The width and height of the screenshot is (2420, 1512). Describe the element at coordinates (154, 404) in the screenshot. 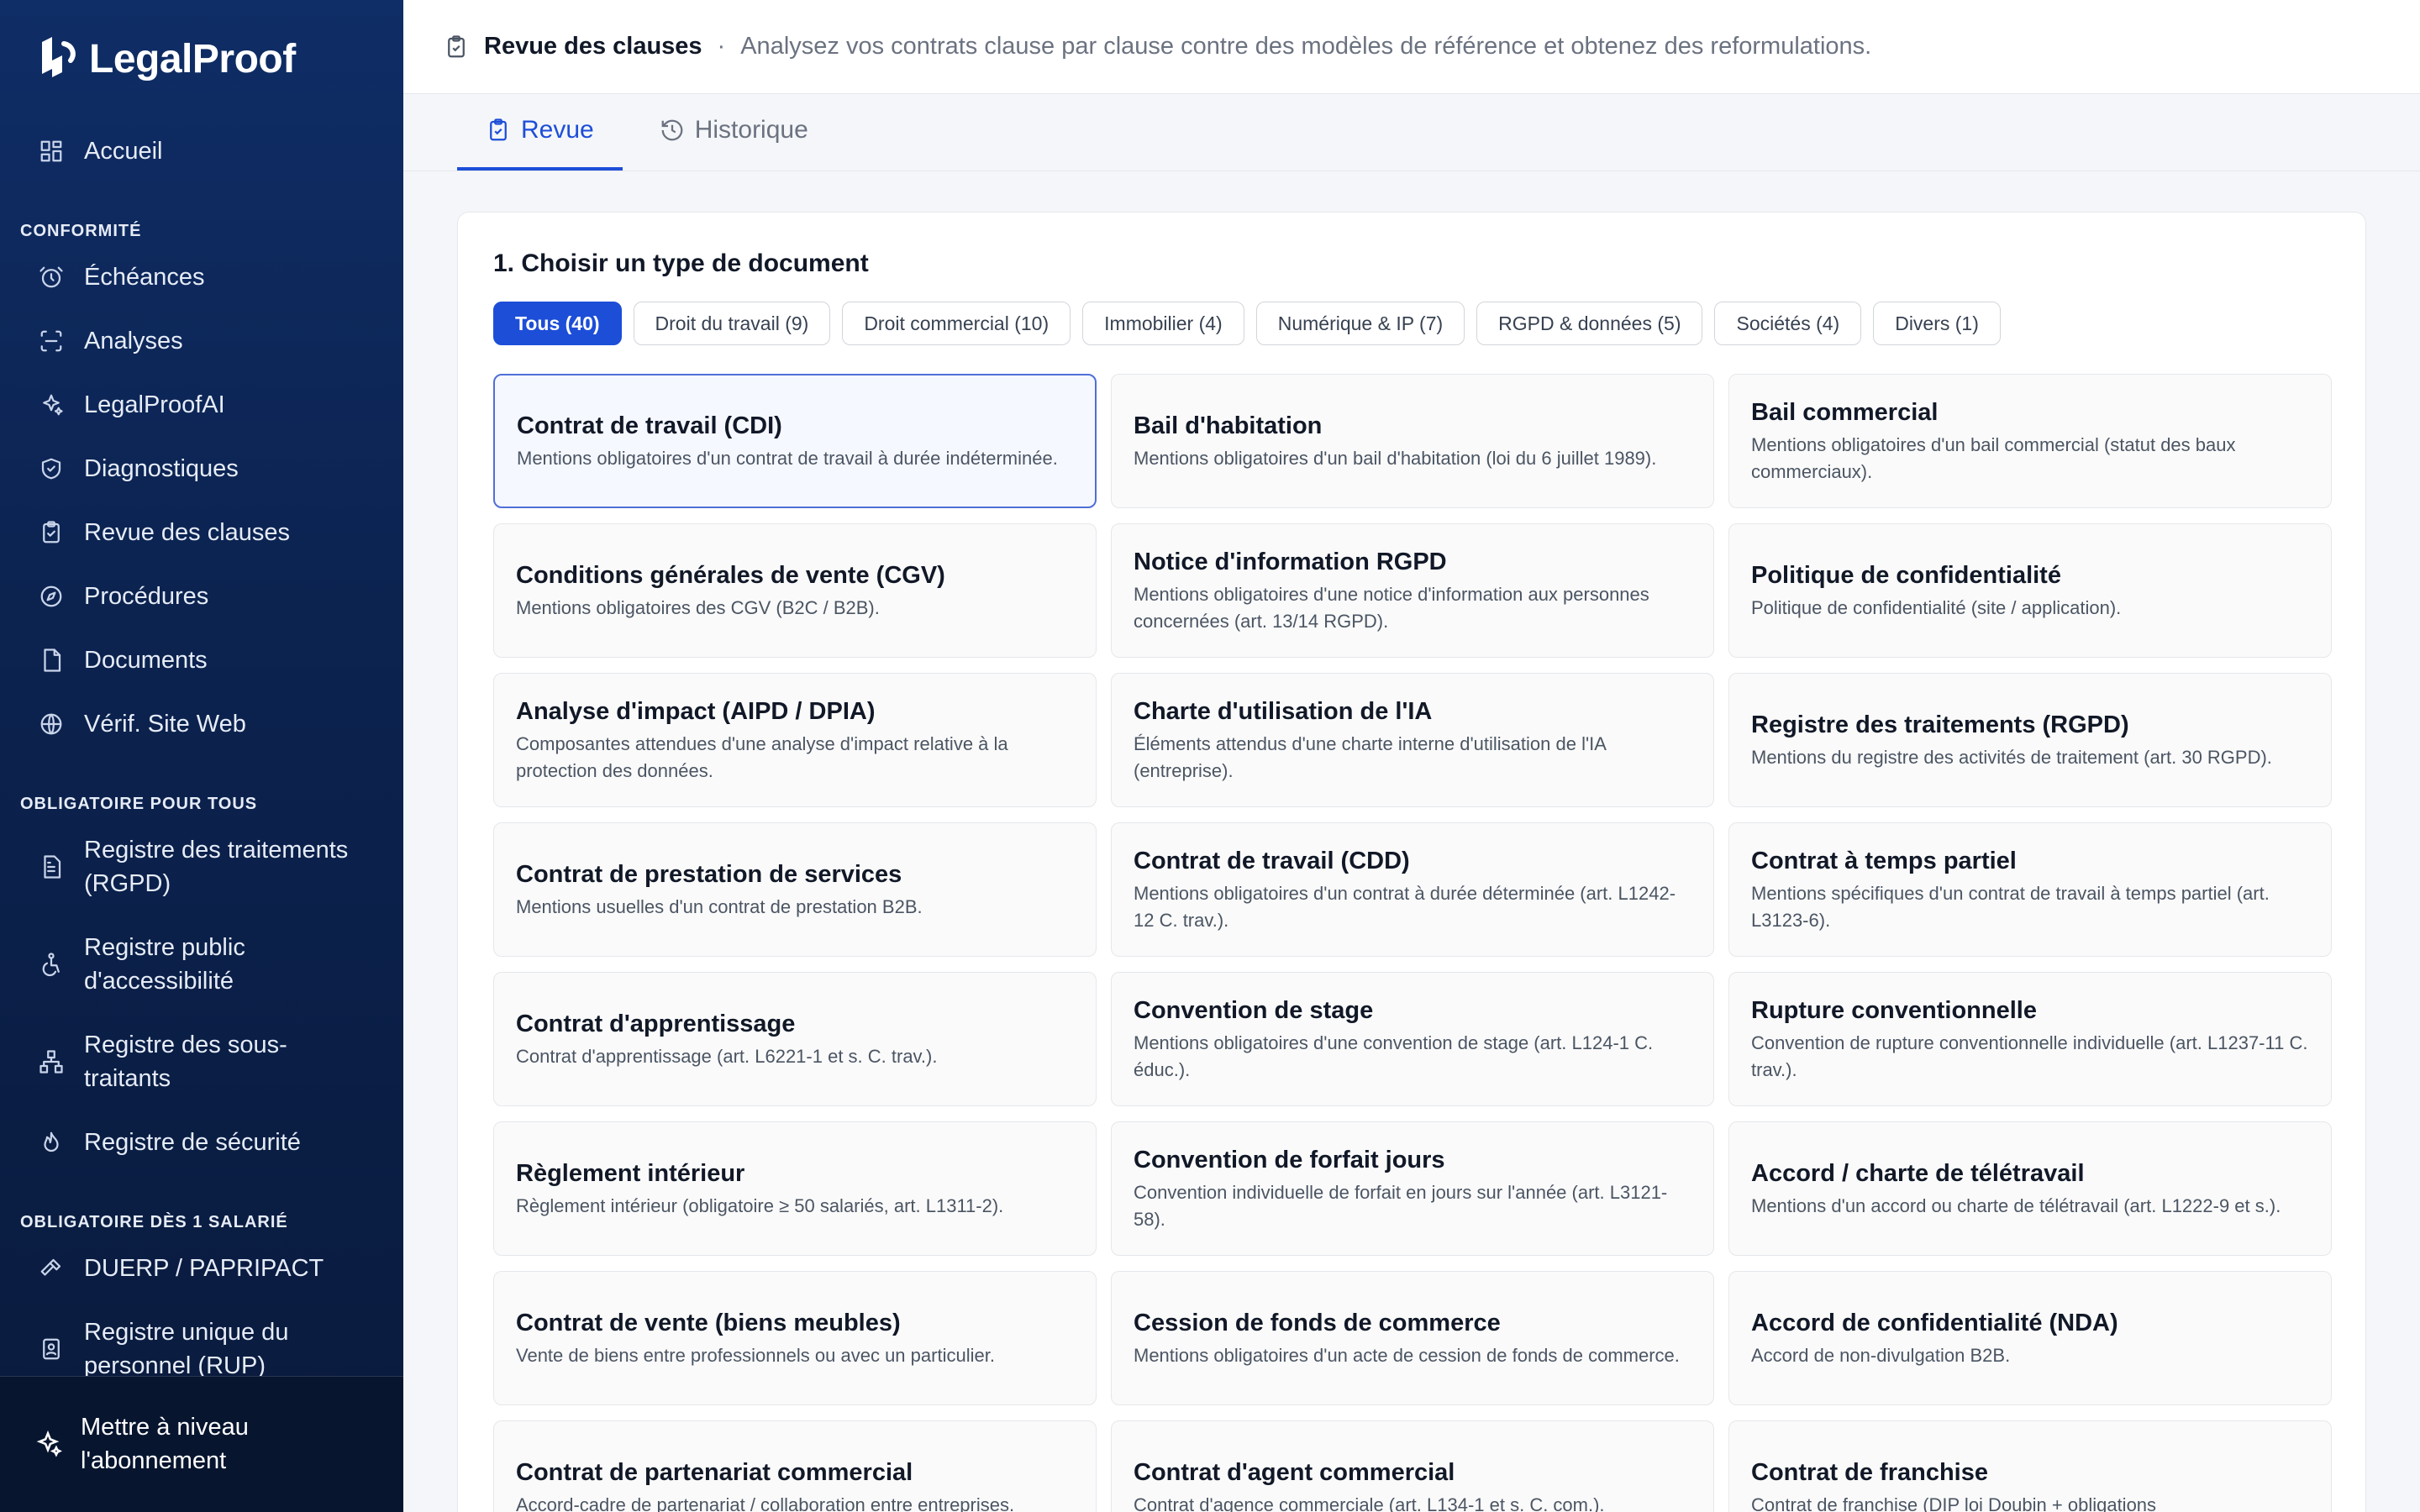

I see `sidebar-item-label: LegalProofAI` at that location.